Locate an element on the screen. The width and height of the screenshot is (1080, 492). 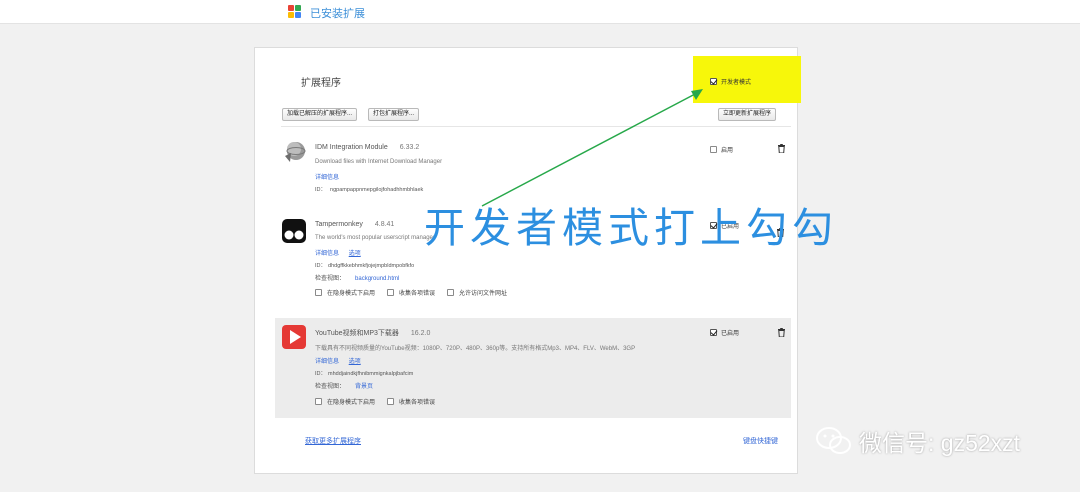
watermark: 微信号: gz52xzt is located at coordinates (917, 441).